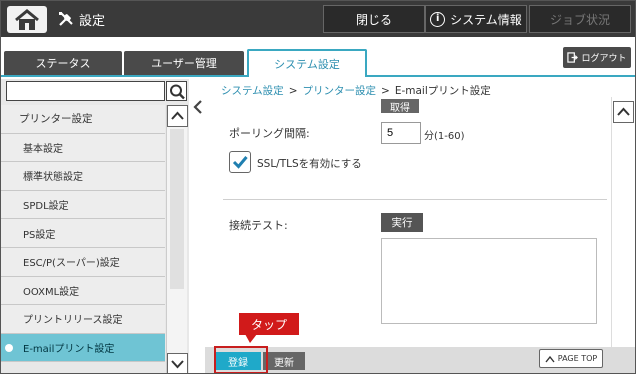  I want to click on chevron-down-icon, so click(177, 364).